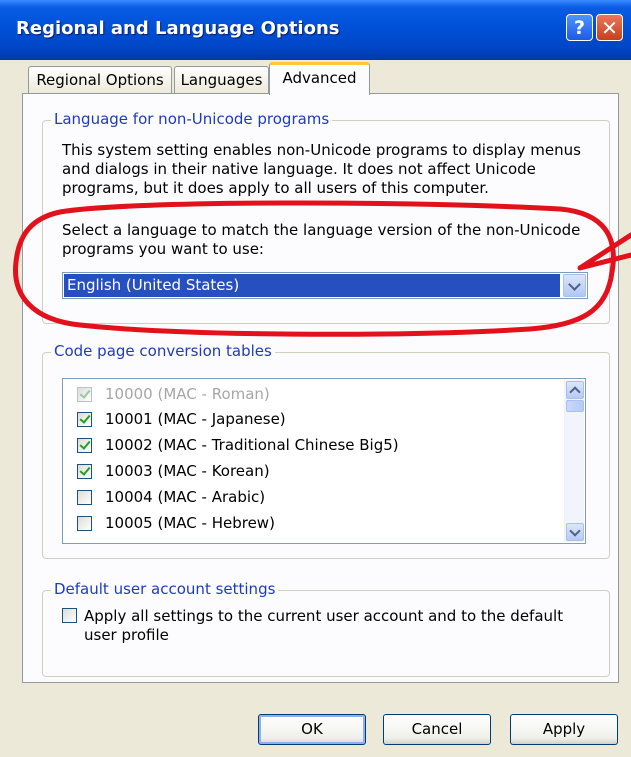 The width and height of the screenshot is (631, 757). I want to click on list-item-label: 10005 (MAC - Hebrew), so click(190, 523).